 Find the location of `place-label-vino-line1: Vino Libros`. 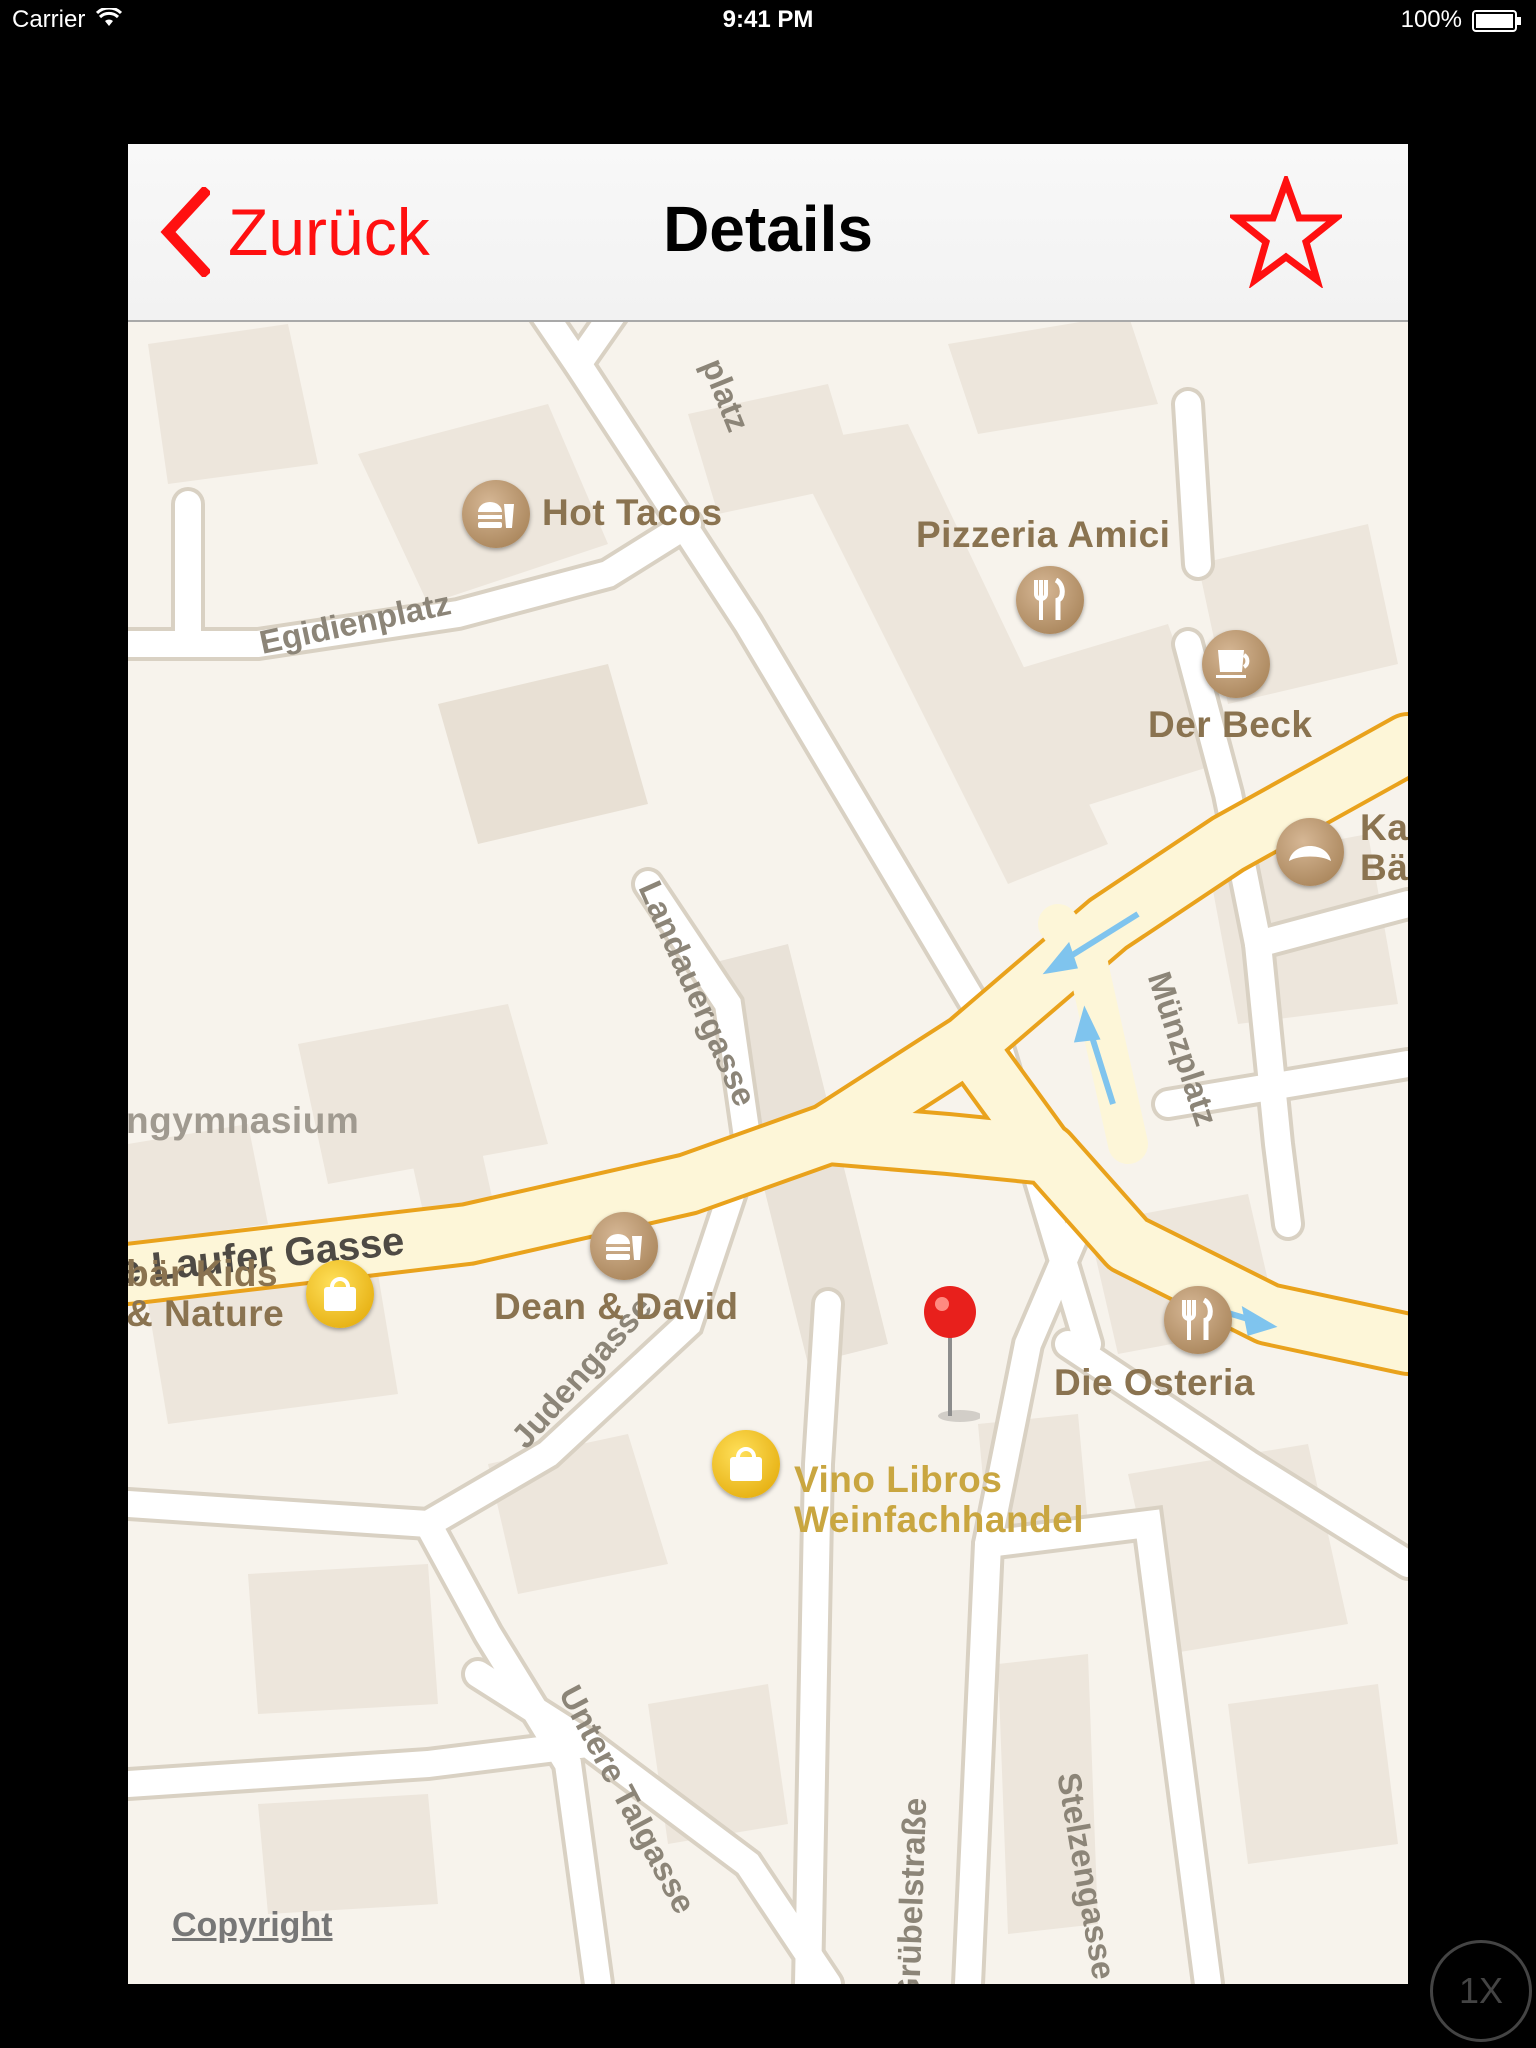

place-label-vino-line1: Vino Libros is located at coordinates (898, 1479).